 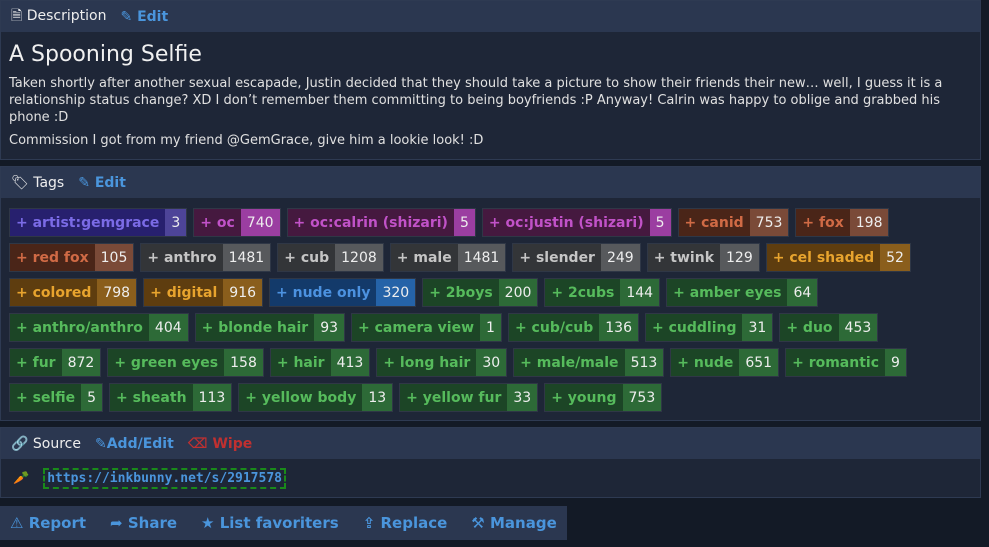 What do you see at coordinates (21, 478) in the screenshot?
I see `carrot-icon: 🥕` at bounding box center [21, 478].